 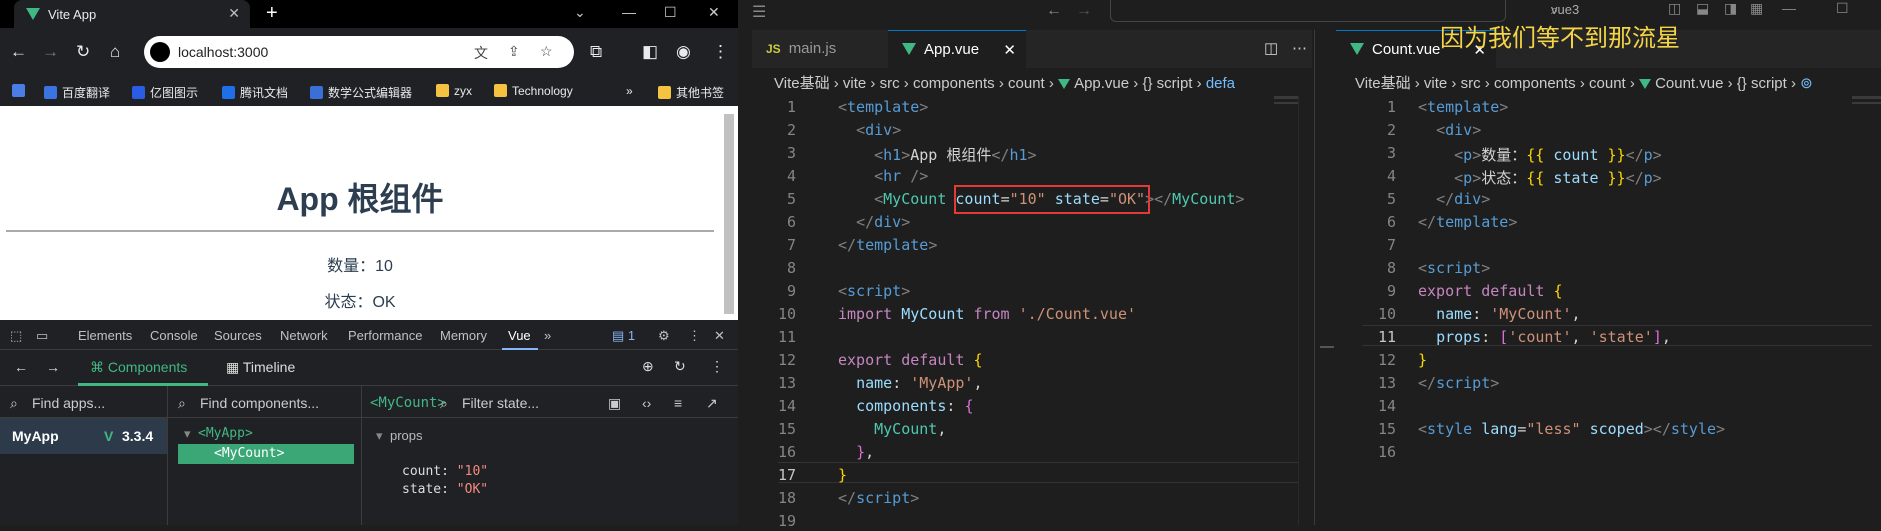 I want to click on bookmarks-overflow: », so click(x=629, y=91).